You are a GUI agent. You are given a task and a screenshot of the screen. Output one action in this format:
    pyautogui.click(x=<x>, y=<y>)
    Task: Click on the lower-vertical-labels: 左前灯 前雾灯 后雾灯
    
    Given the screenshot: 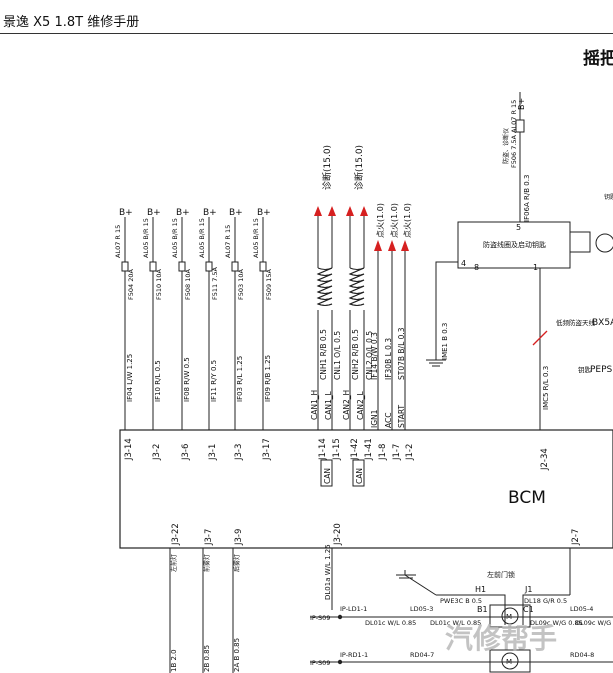 What is the action you would take?
    pyautogui.click(x=205, y=563)
    